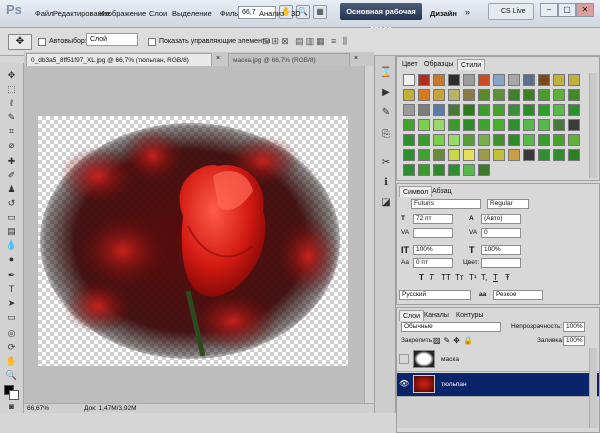 The width and height of the screenshot is (600, 433). What do you see at coordinates (369, 234) in the screenshot?
I see `canvas-scrollbar` at bounding box center [369, 234].